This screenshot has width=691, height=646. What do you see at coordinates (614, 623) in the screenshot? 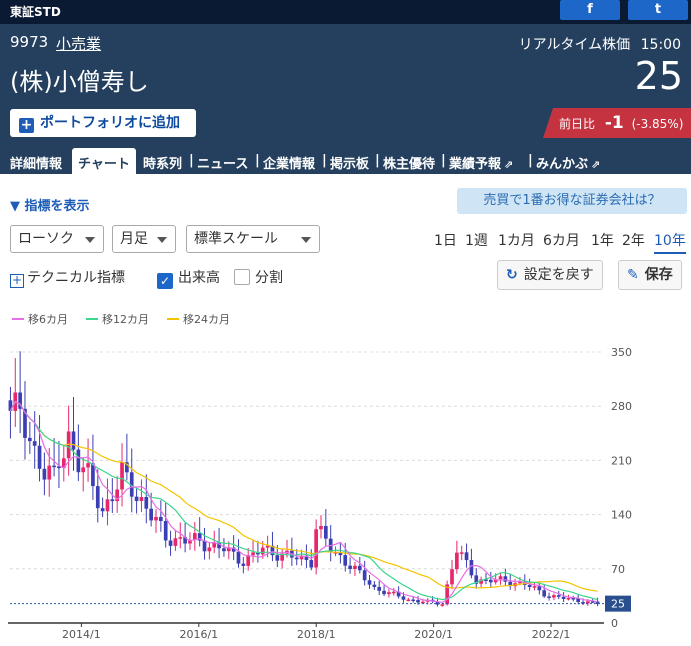
I see `y-tick-label: 0` at bounding box center [614, 623].